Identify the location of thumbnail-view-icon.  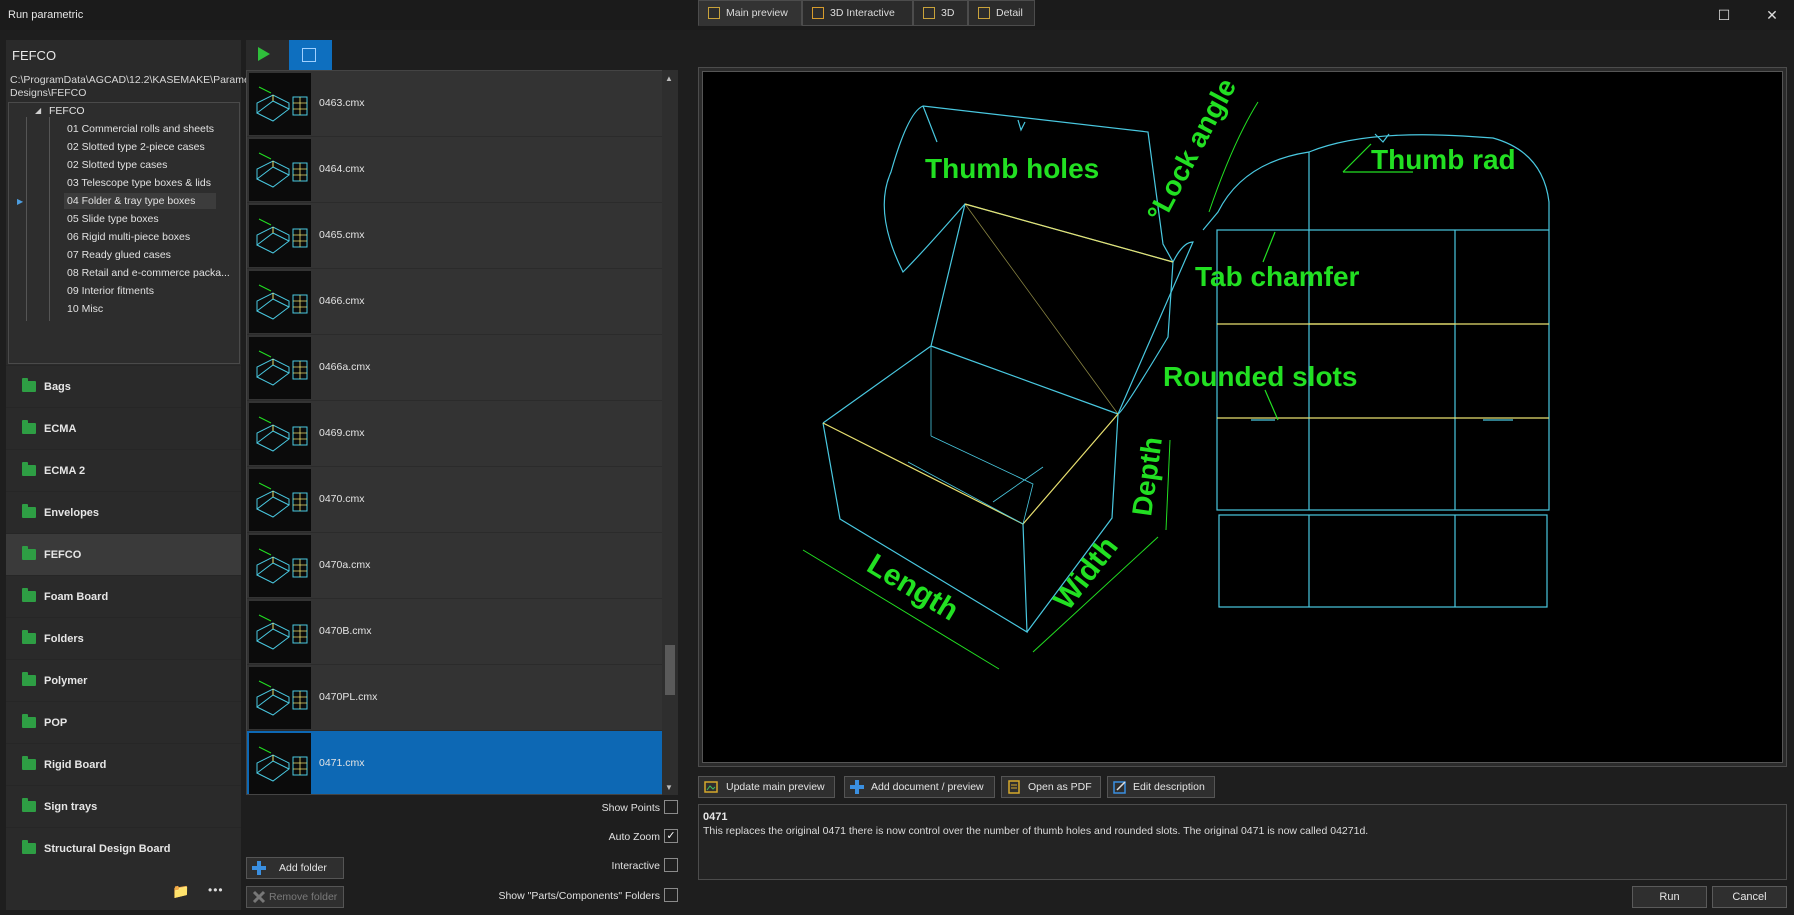
(309, 55).